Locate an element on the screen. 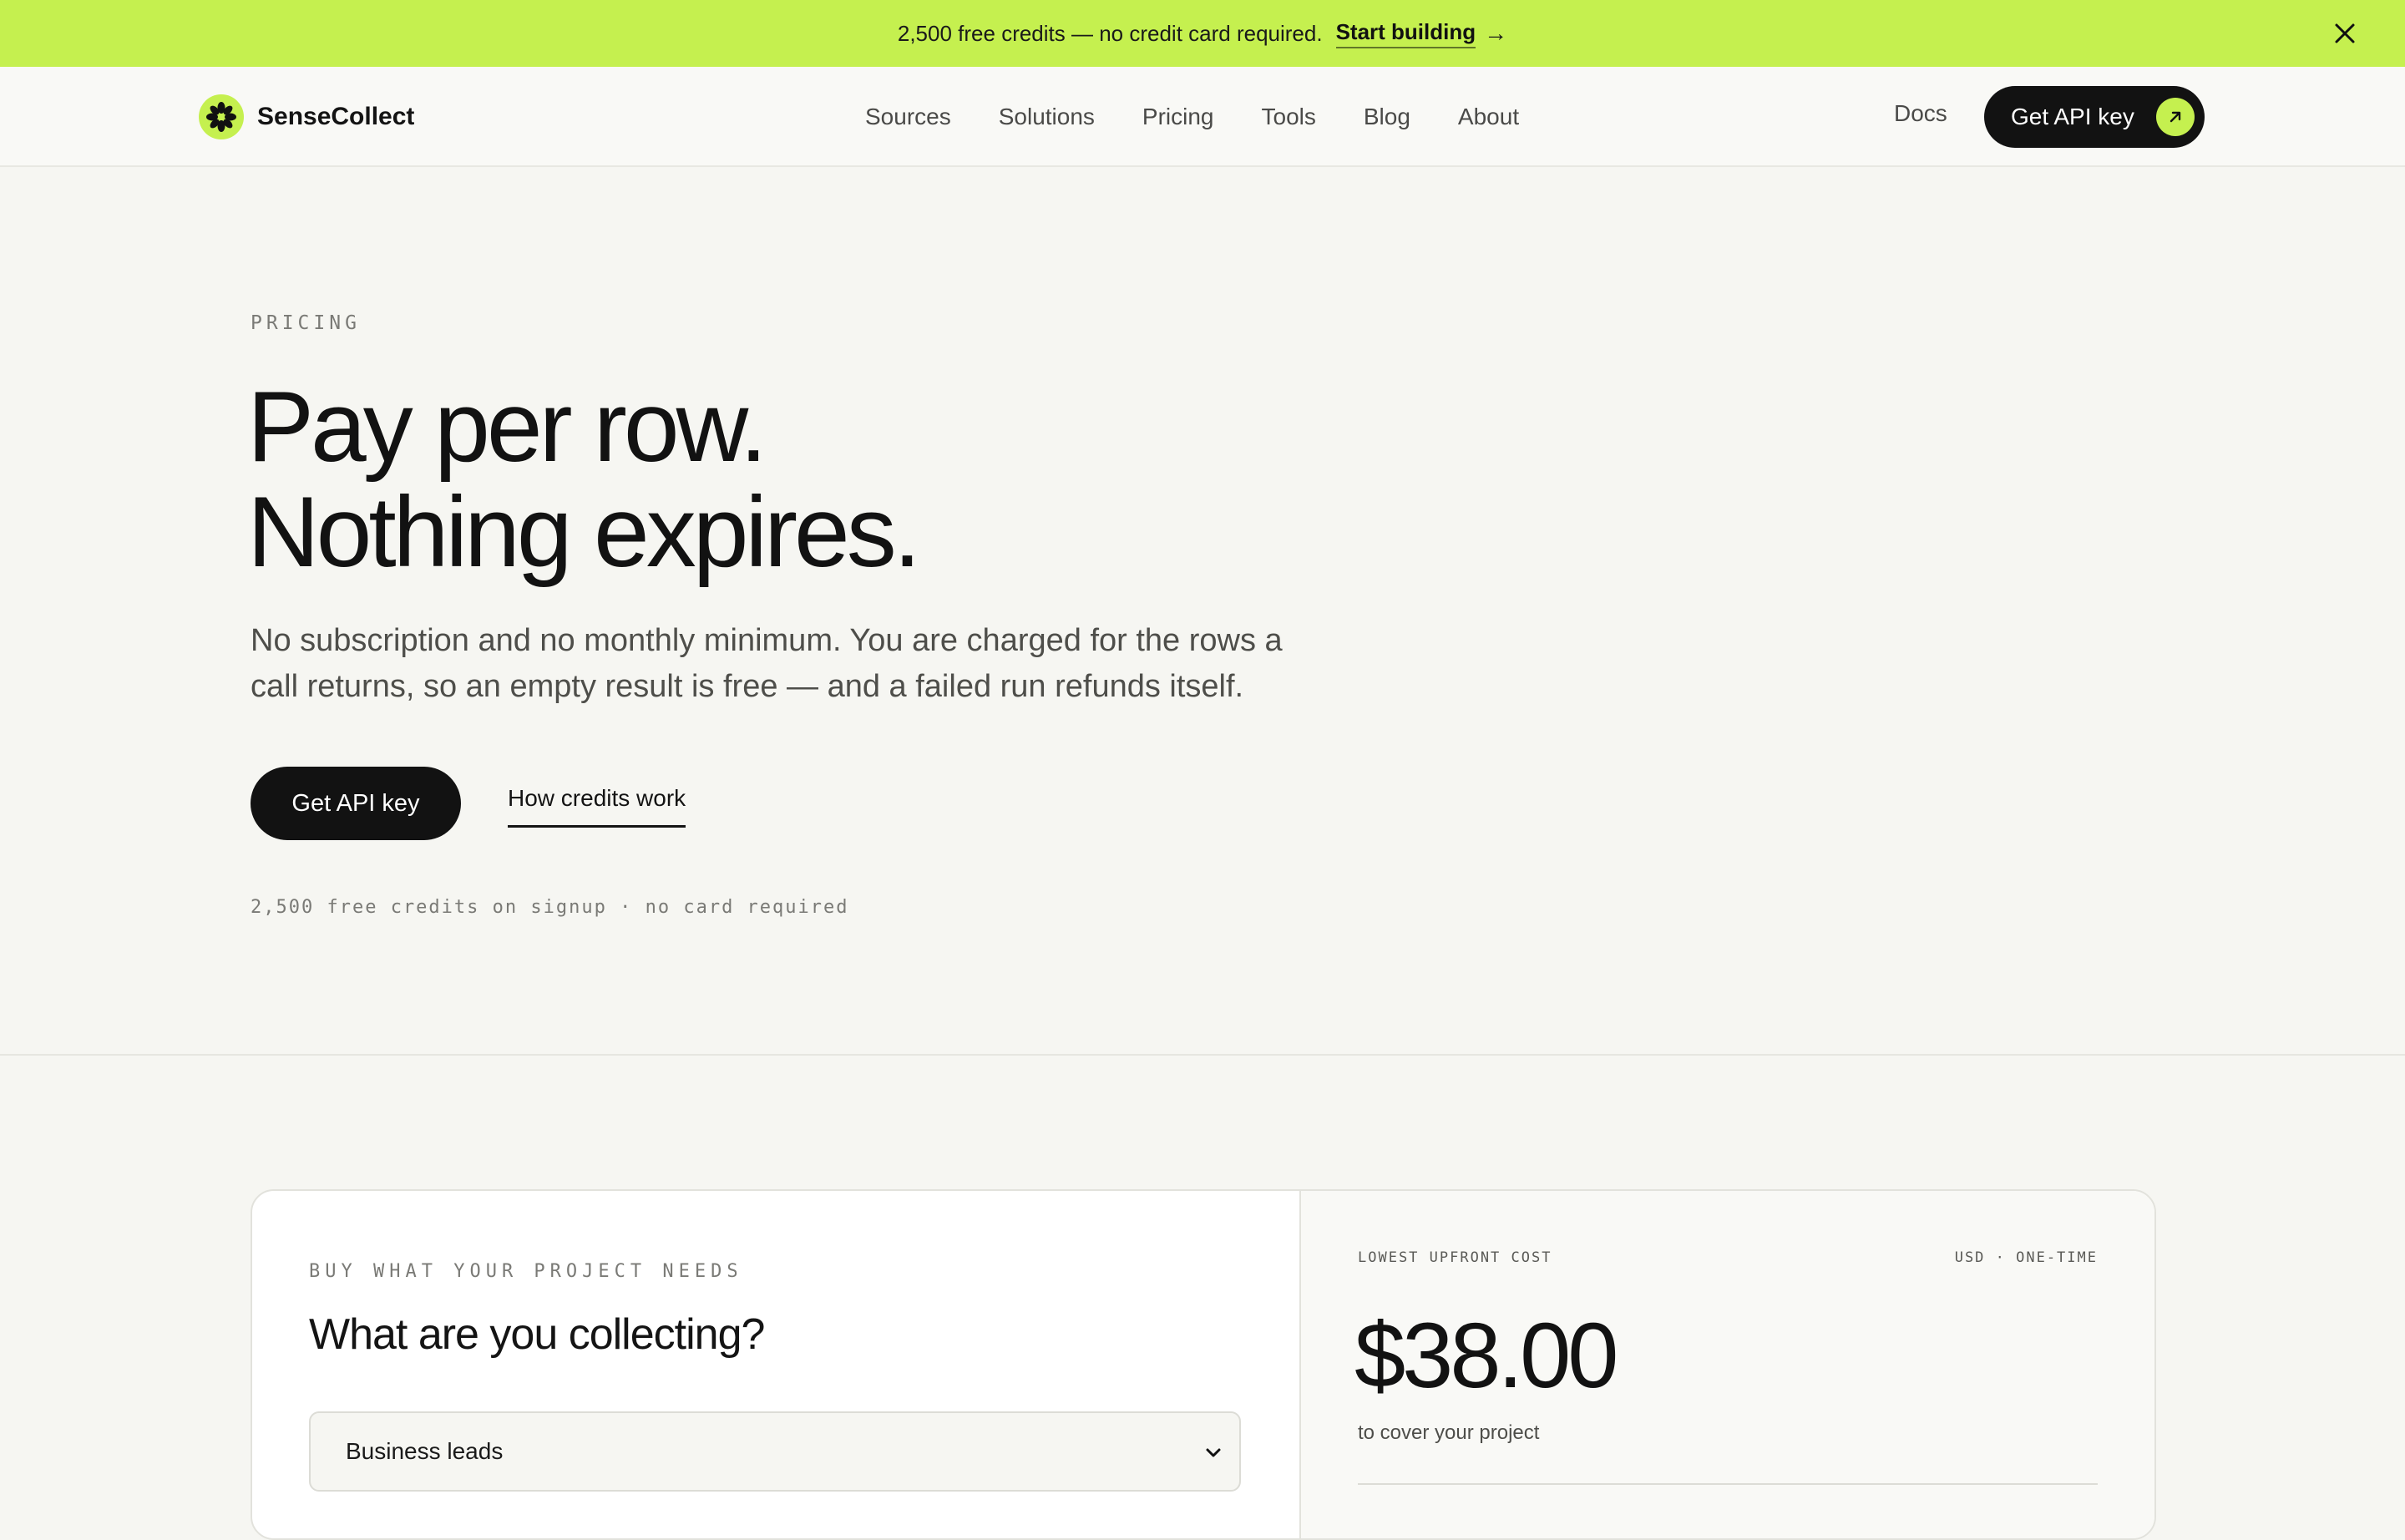 The height and width of the screenshot is (1540, 2405). nav-item-blog: Blog is located at coordinates (1387, 117).